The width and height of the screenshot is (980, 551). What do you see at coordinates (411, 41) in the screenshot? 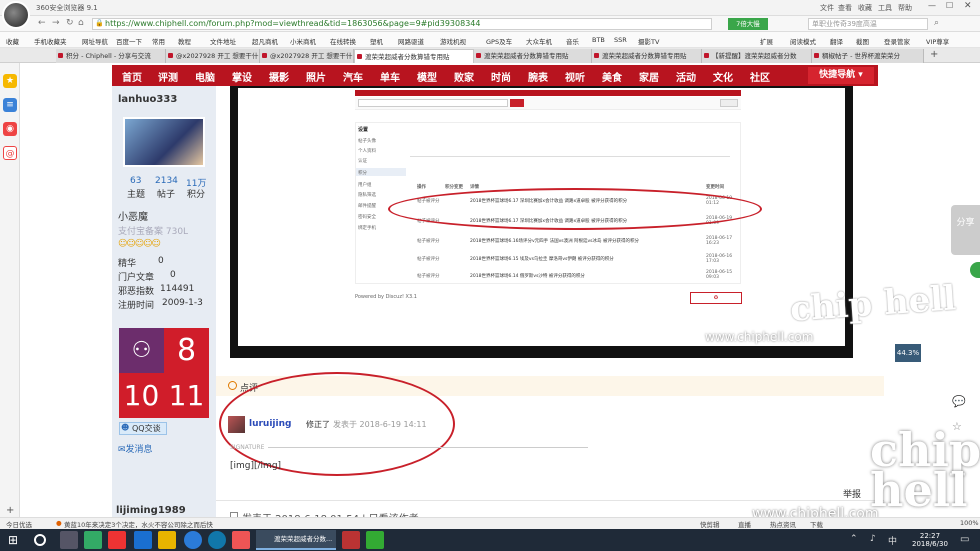
I see `bookmark-item: 网路驱道` at bounding box center [411, 41].